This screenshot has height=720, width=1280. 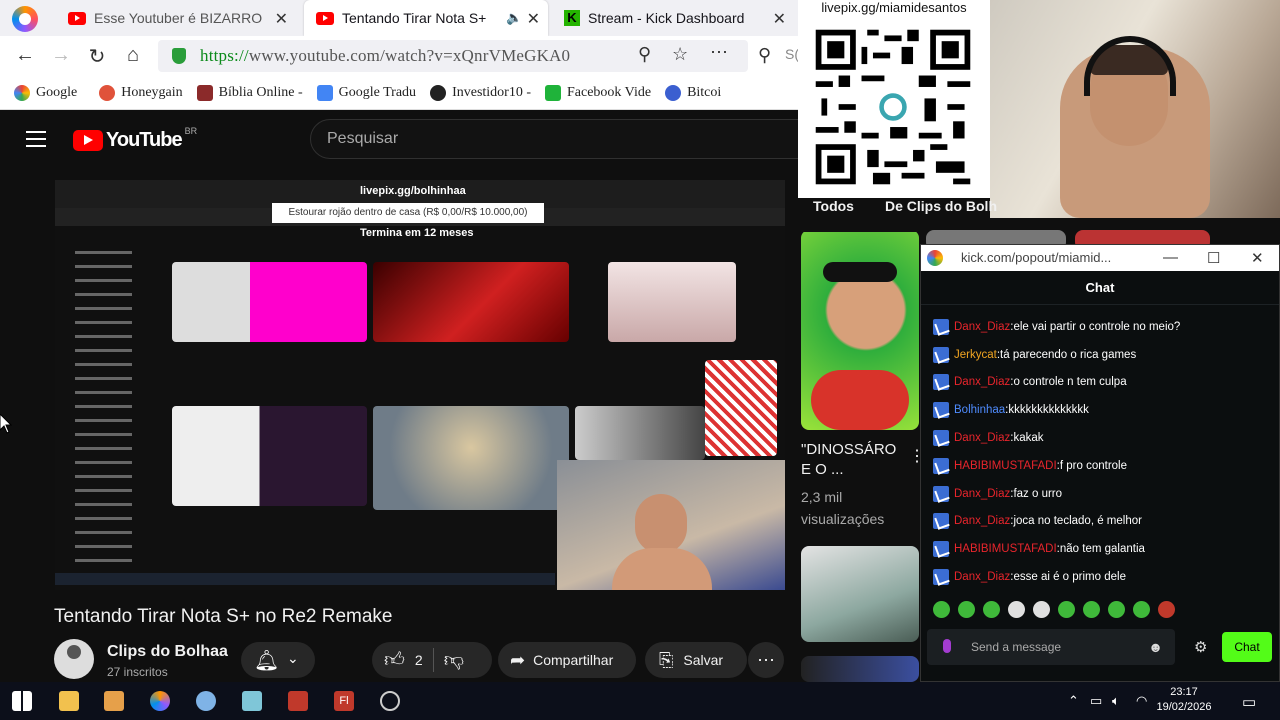 I want to click on more-actions-icon: ⋯, so click(x=766, y=660).